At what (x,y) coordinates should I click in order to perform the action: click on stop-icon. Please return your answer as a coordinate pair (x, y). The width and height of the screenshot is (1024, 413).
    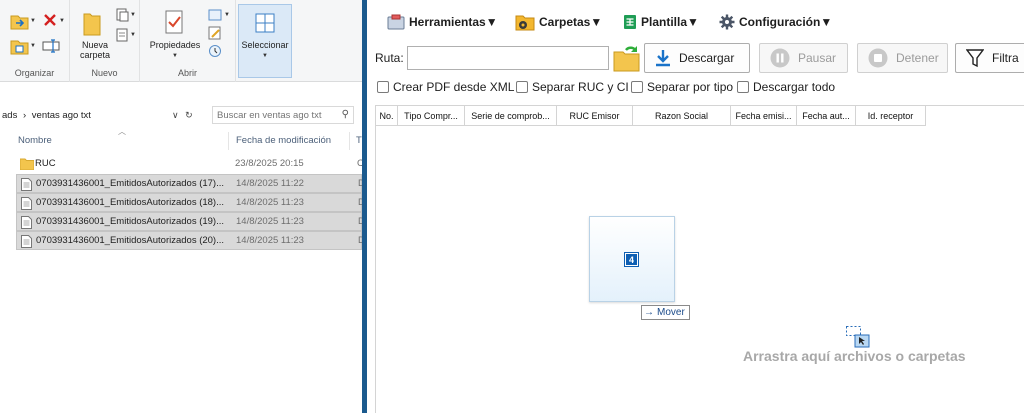
    Looking at the image, I should click on (878, 58).